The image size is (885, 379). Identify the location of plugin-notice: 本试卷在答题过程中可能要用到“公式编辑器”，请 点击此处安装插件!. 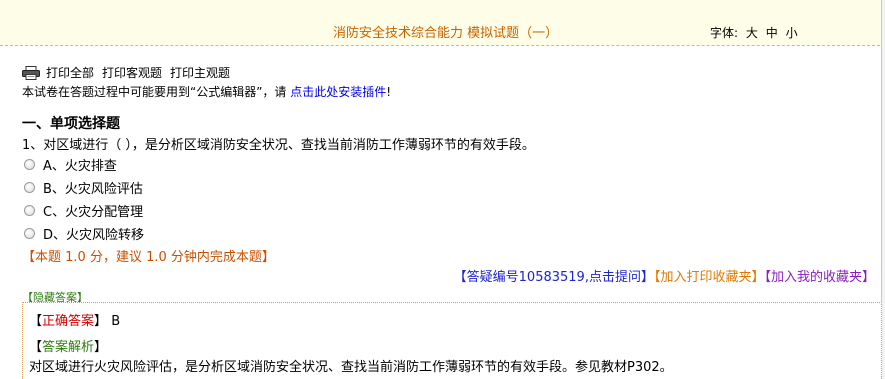
(206, 91).